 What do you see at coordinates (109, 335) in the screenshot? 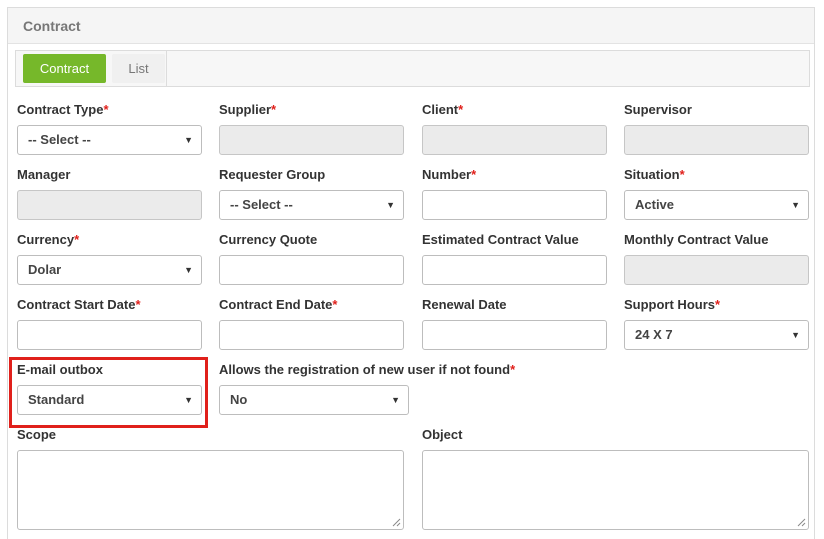
I see `contract-start-date-input` at bounding box center [109, 335].